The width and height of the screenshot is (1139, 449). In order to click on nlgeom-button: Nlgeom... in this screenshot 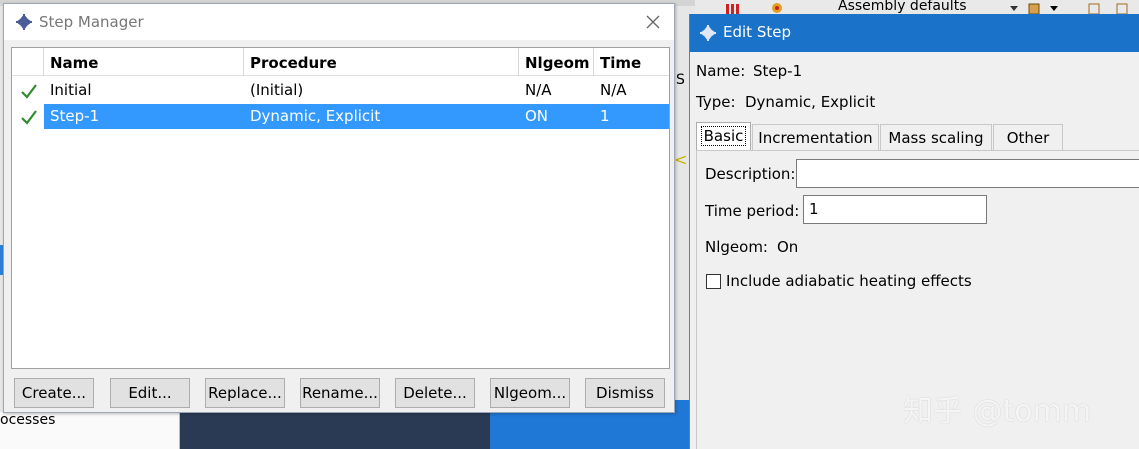, I will do `click(530, 393)`.